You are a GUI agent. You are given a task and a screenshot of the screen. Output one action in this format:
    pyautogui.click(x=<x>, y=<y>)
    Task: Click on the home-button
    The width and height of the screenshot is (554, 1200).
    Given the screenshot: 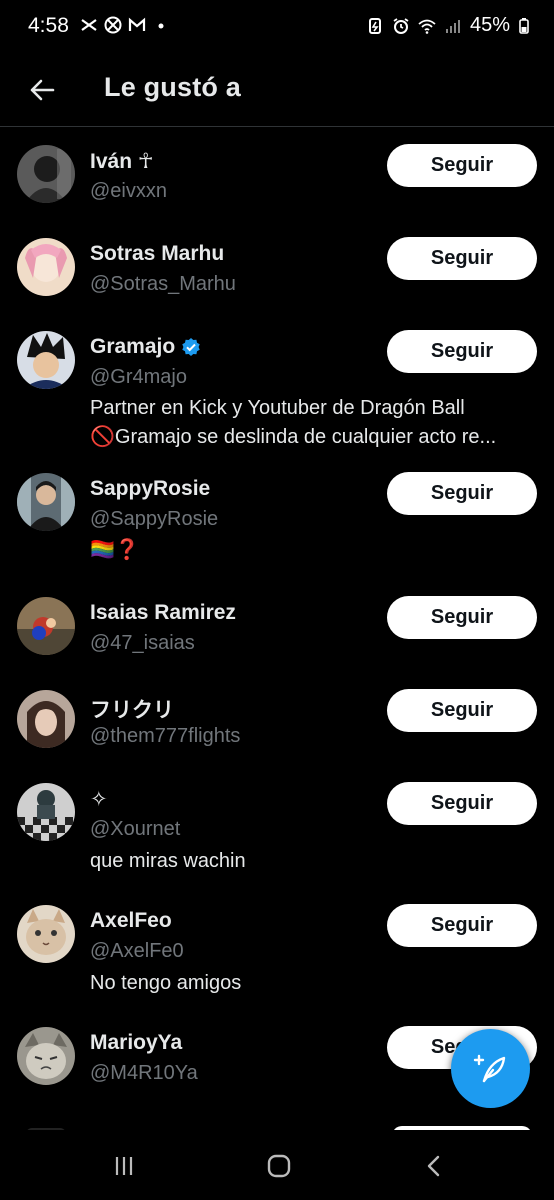 What is the action you would take?
    pyautogui.click(x=279, y=1166)
    